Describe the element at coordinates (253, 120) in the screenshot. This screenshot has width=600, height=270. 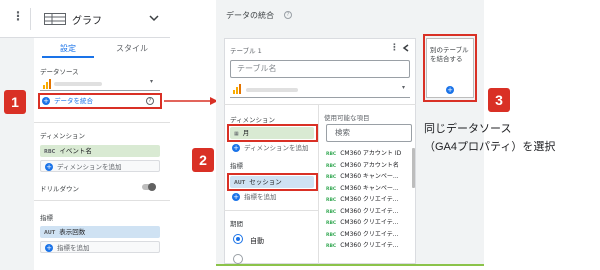
I see `blend-dimension-header: ディメンション` at that location.